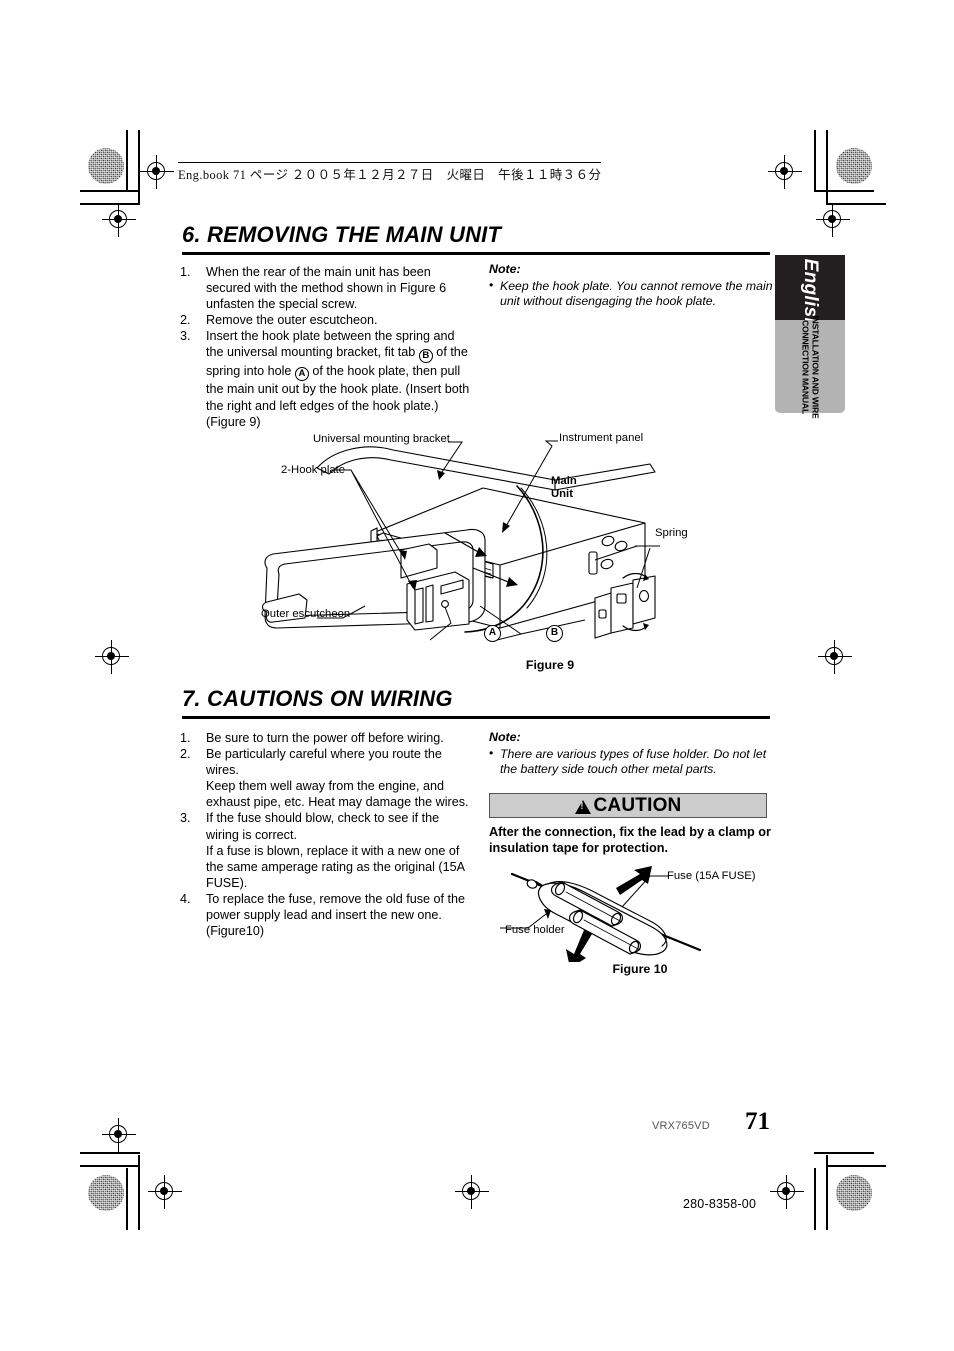 This screenshot has width=954, height=1351. What do you see at coordinates (844, 191) in the screenshot?
I see `crop-mark-tr-h1` at bounding box center [844, 191].